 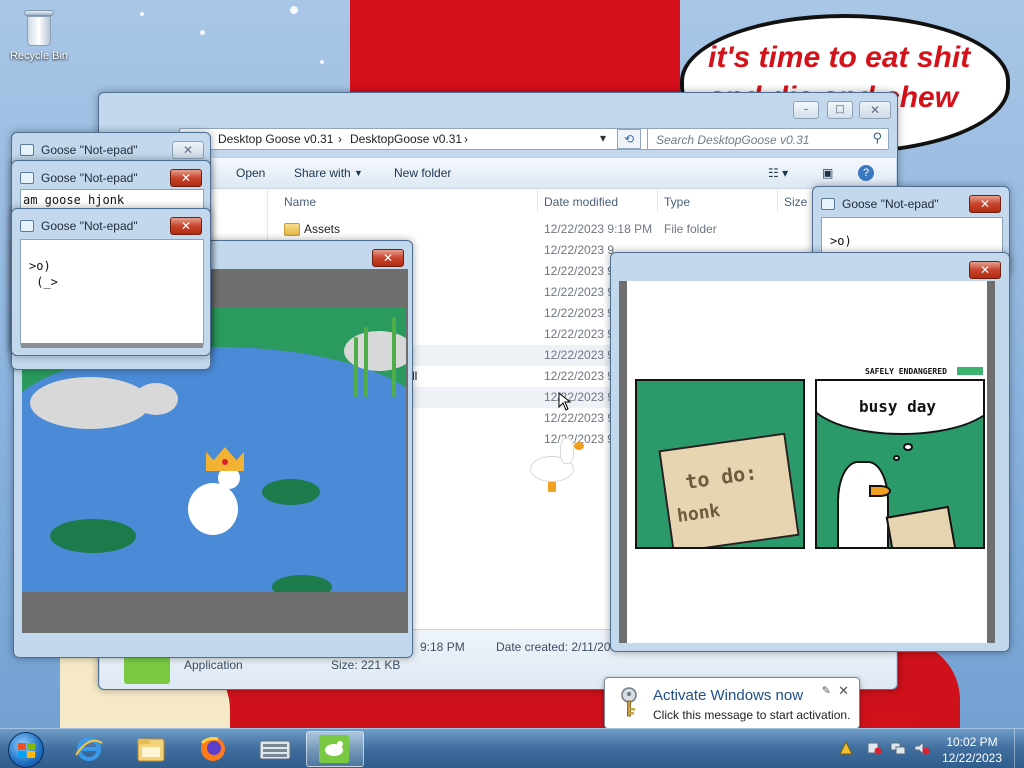 What do you see at coordinates (806, 110) in the screenshot?
I see `minimize-button: –` at bounding box center [806, 110].